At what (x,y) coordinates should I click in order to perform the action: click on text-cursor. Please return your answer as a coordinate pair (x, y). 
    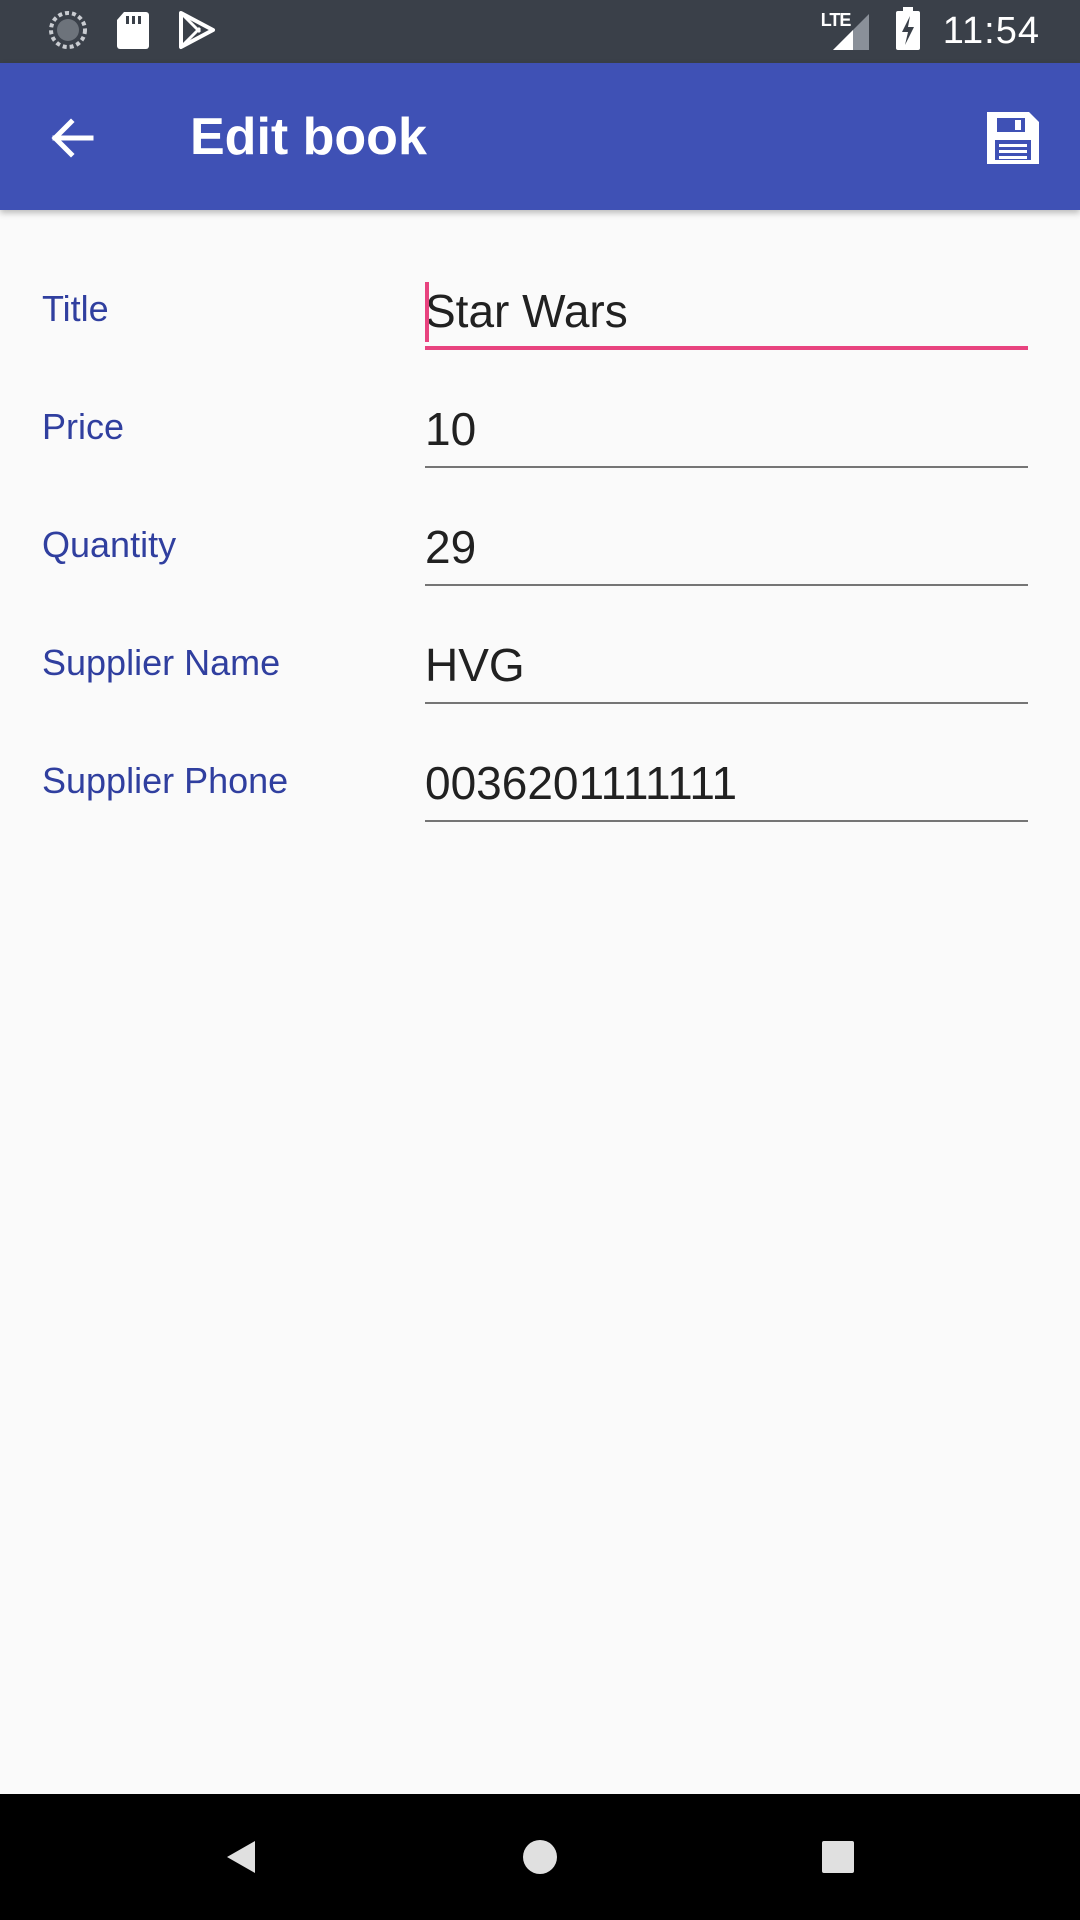
    Looking at the image, I should click on (427, 312).